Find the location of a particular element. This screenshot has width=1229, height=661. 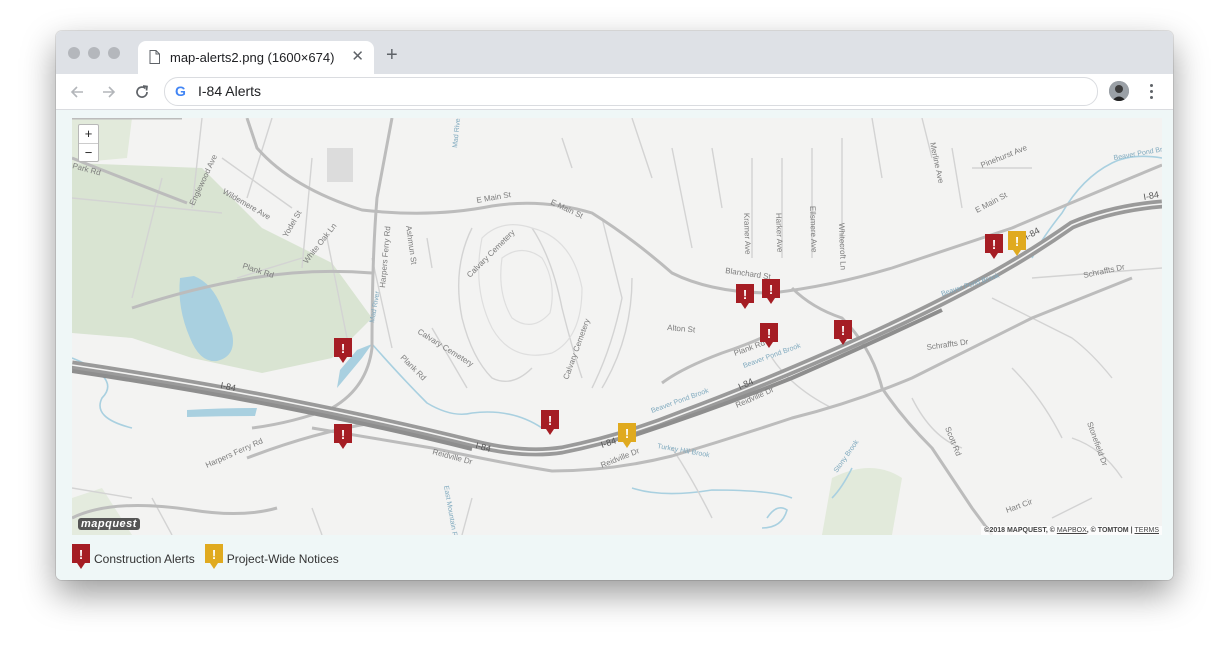

street-label: Englewood Ave is located at coordinates (204, 180).